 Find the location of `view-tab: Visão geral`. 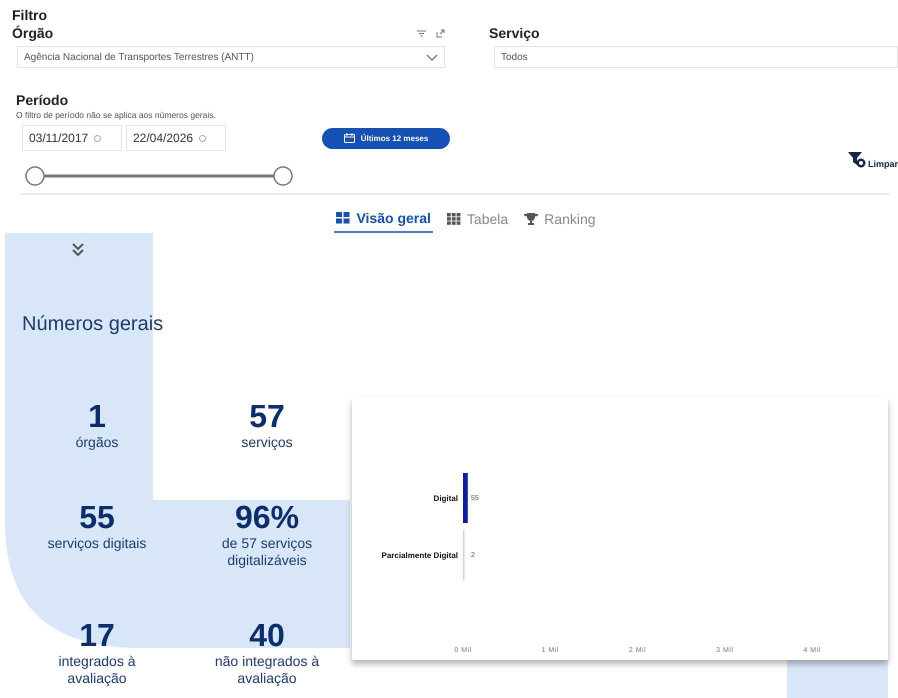

view-tab: Visão geral is located at coordinates (383, 220).